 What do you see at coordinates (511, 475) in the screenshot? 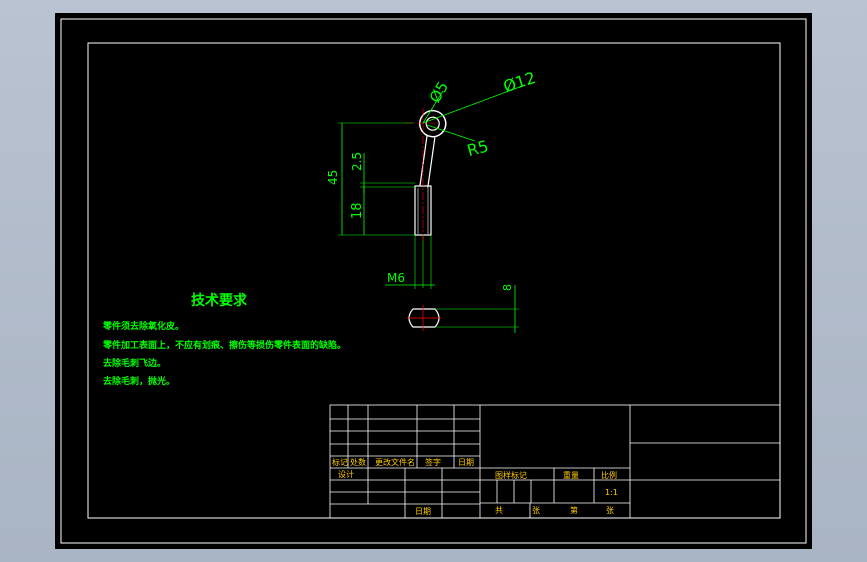
I see `tb-stage-mark: 图样标记` at bounding box center [511, 475].